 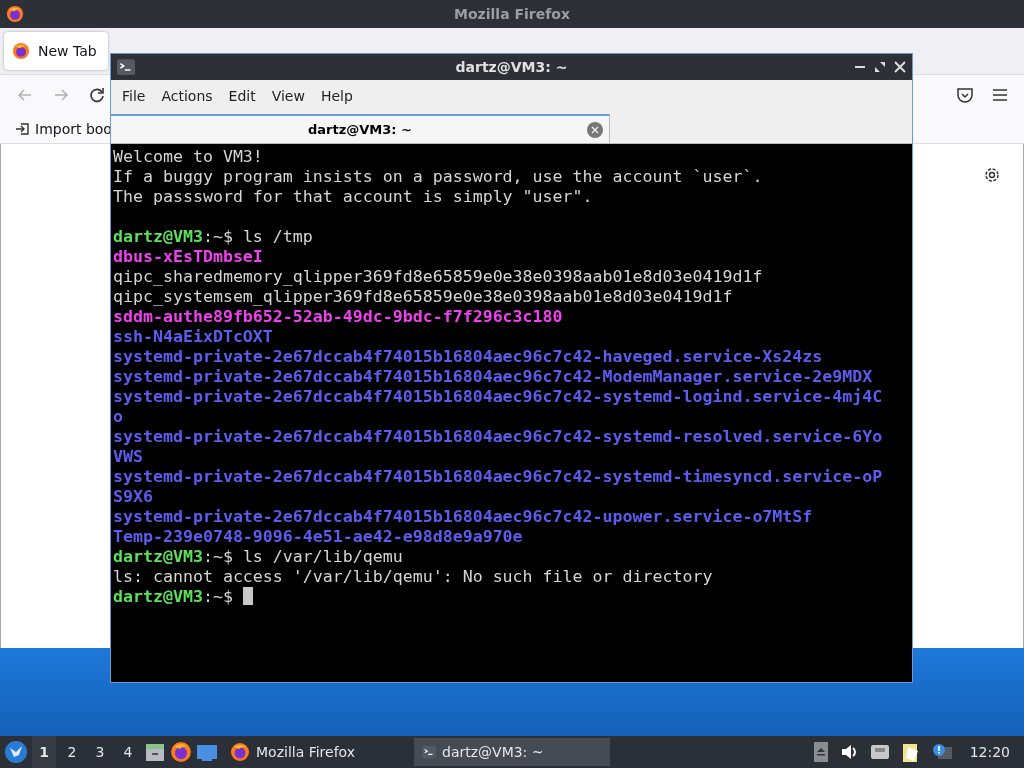 What do you see at coordinates (900, 67) in the screenshot?
I see `close-icon` at bounding box center [900, 67].